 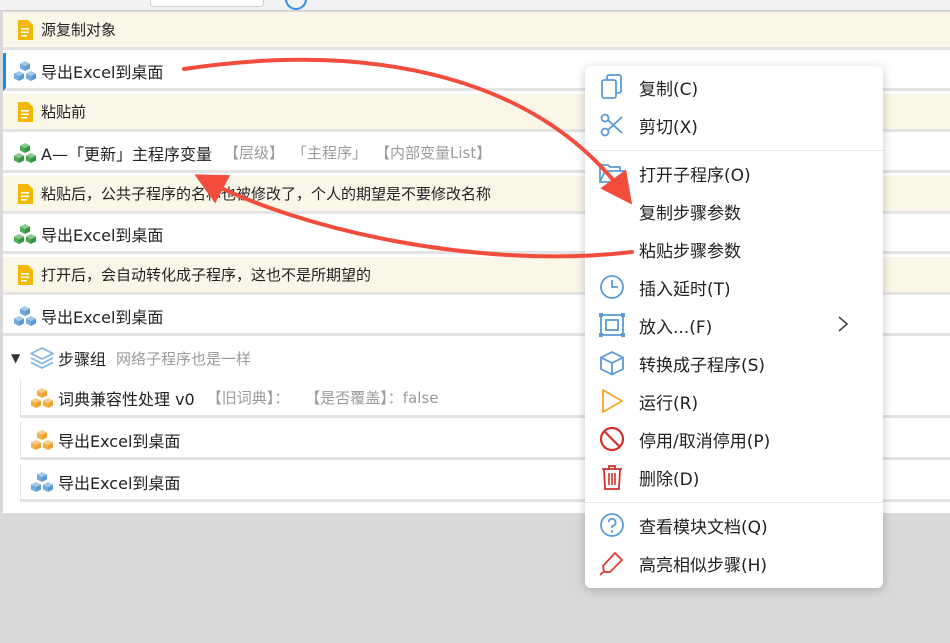 What do you see at coordinates (669, 89) in the screenshot?
I see `menu-item-label: 复制(C)` at bounding box center [669, 89].